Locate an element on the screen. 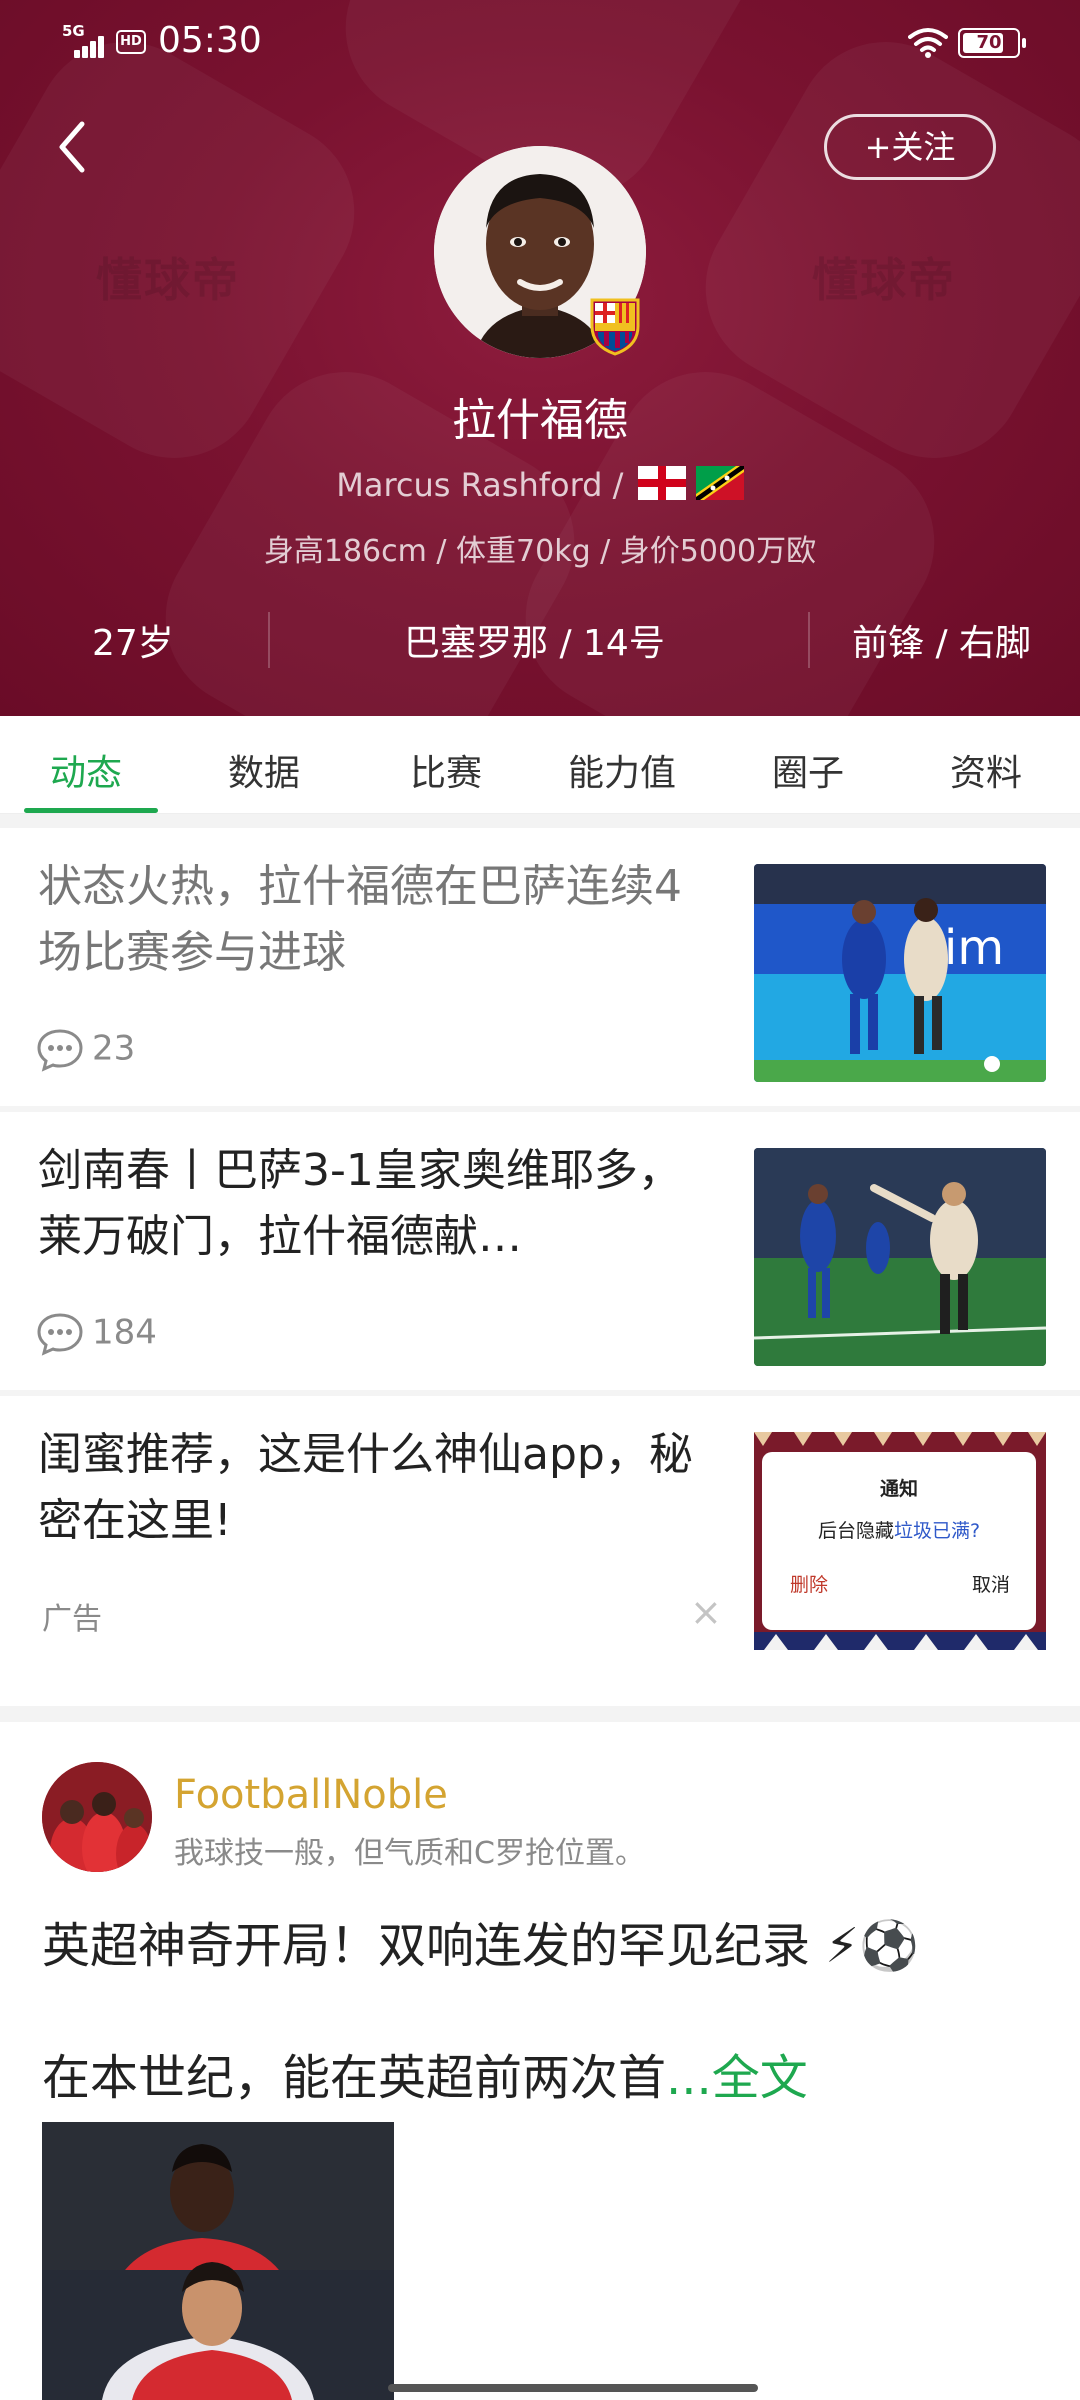  ad-image: 通知 后台隐藏垃圾已满? 删除 取消 is located at coordinates (900, 1541).